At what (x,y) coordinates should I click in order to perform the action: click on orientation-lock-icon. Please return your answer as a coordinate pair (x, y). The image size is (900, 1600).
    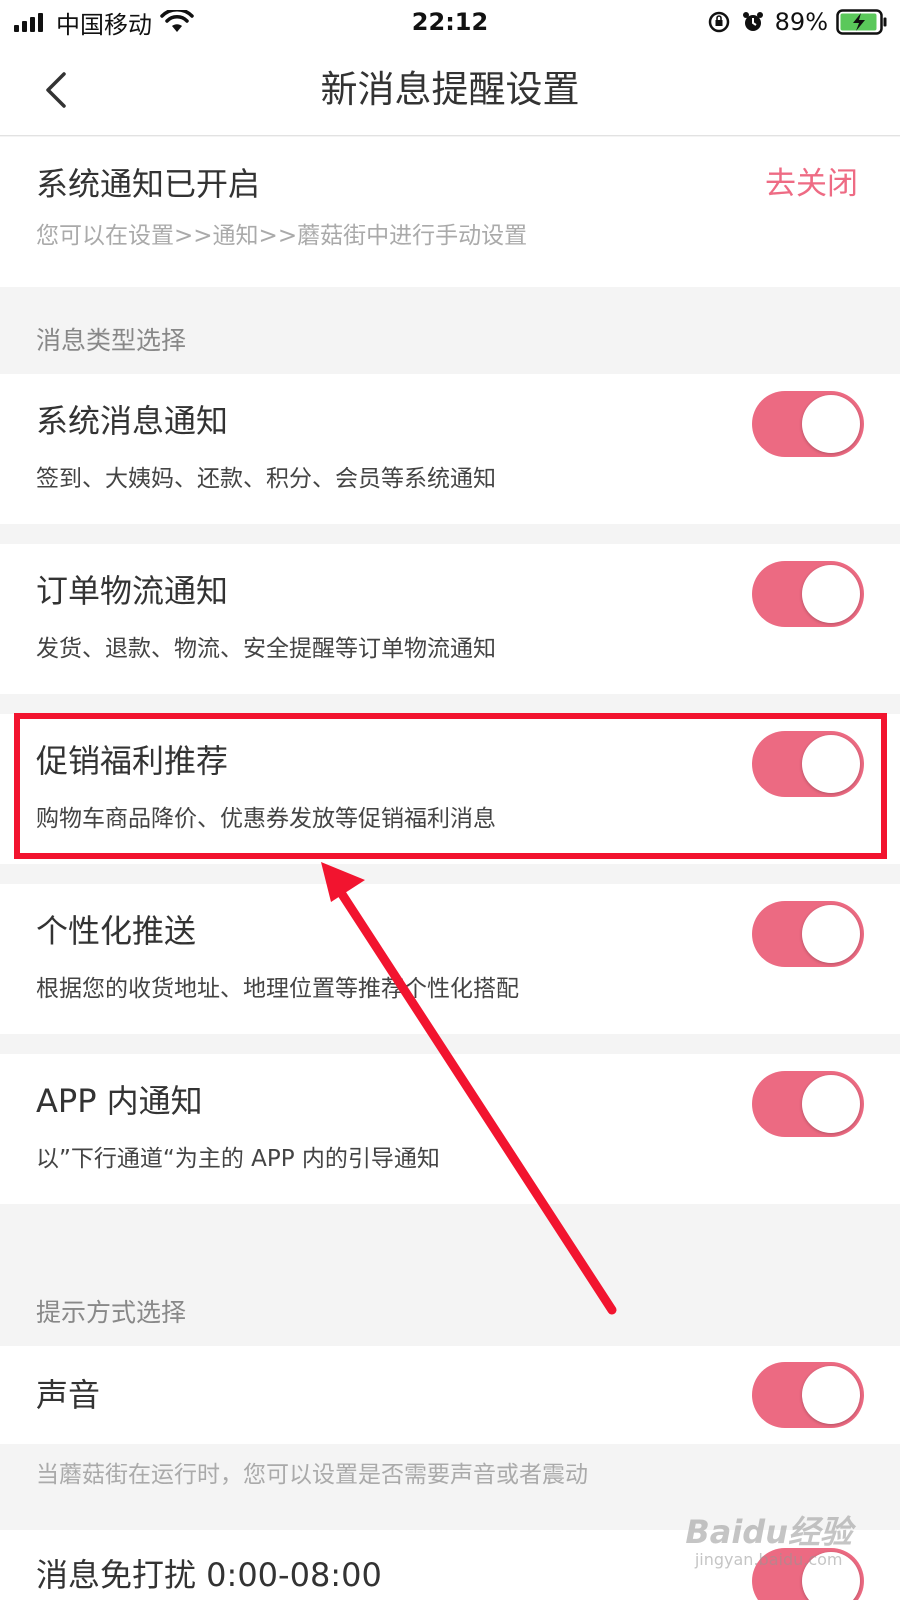
    Looking at the image, I should click on (718, 22).